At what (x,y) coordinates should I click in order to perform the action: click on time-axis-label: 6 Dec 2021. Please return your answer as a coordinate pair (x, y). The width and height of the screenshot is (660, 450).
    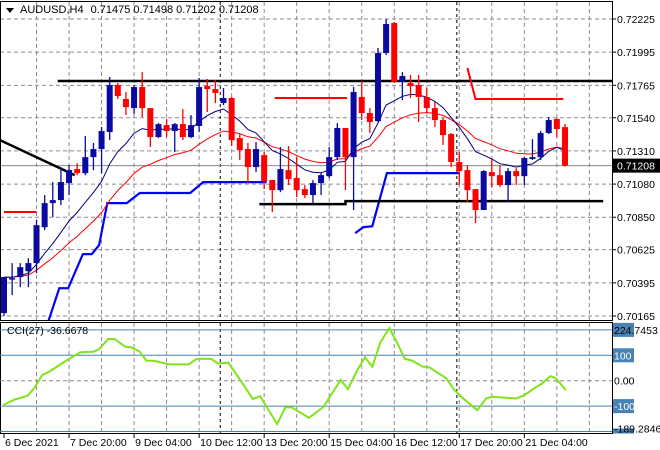
    Looking at the image, I should click on (32, 443).